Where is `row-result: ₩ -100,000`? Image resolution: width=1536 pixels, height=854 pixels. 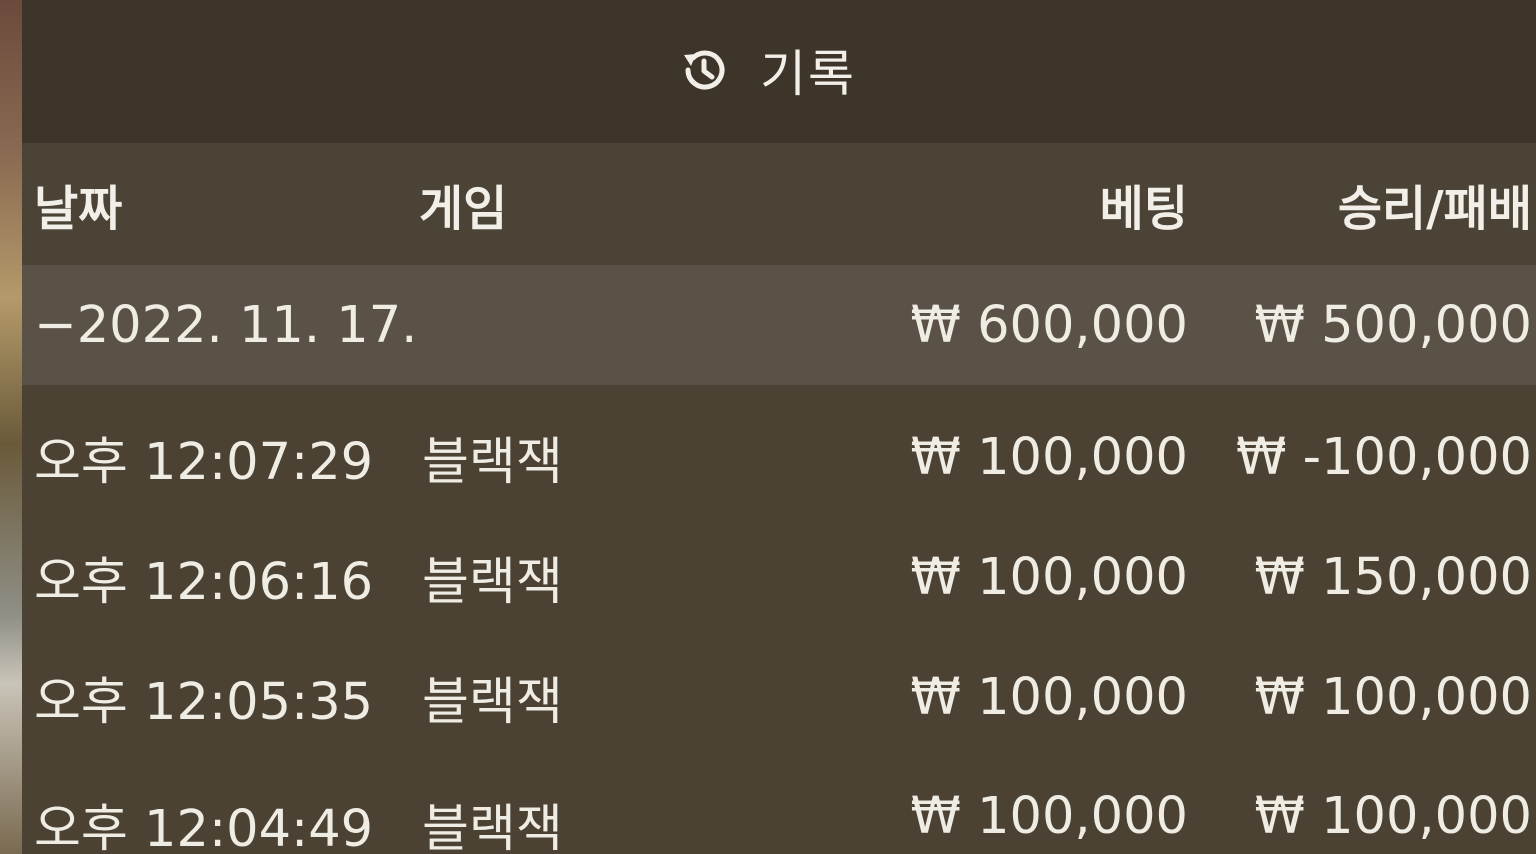
row-result: ₩ -100,000 is located at coordinates (1384, 457).